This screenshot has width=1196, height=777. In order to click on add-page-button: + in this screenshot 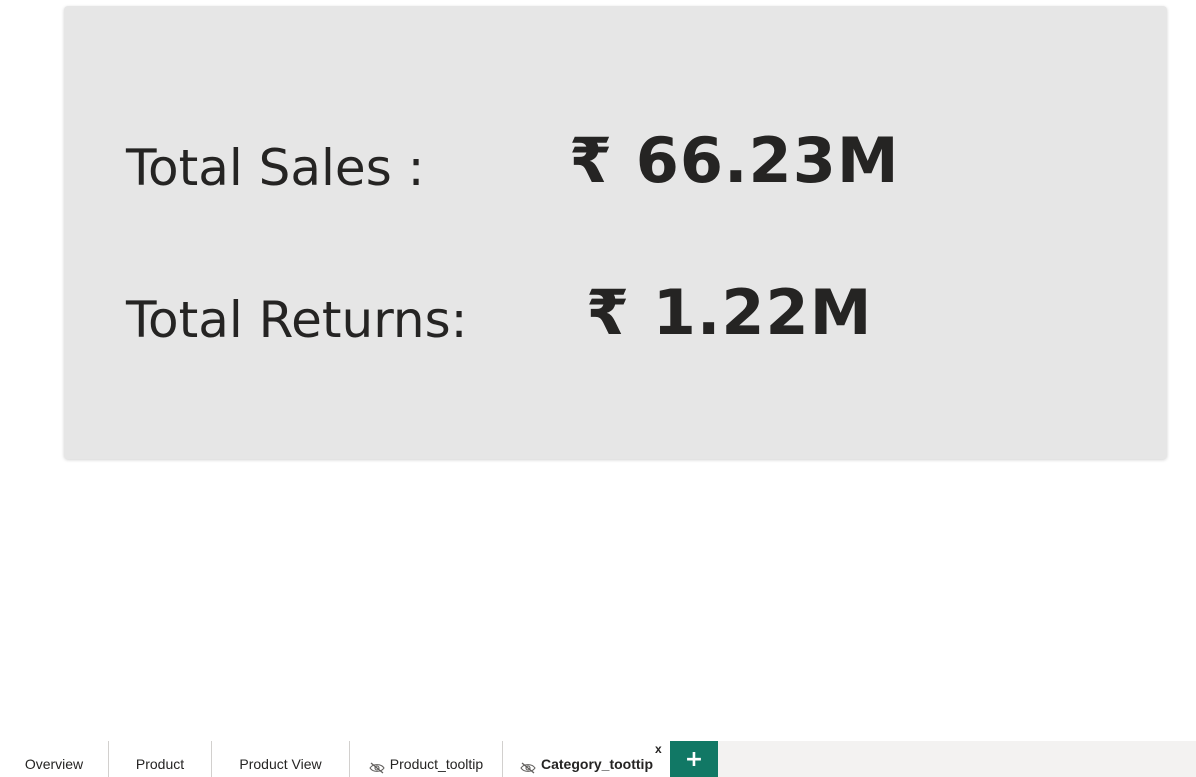, I will do `click(694, 759)`.